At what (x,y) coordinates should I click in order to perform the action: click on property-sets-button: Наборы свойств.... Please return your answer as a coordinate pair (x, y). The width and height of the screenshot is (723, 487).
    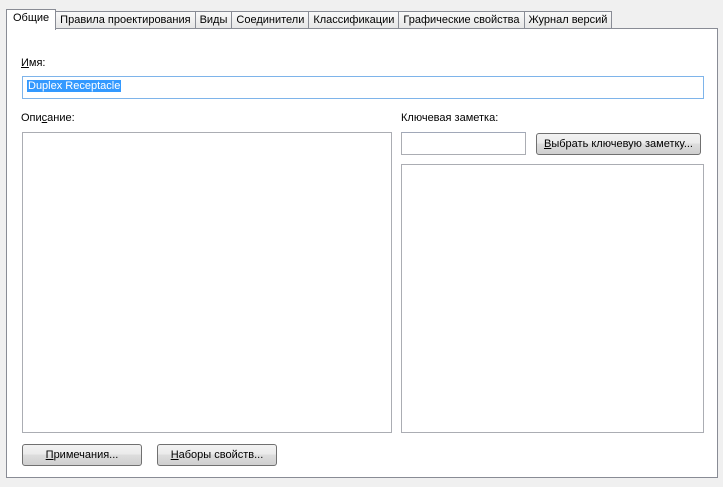
    Looking at the image, I should click on (217, 455).